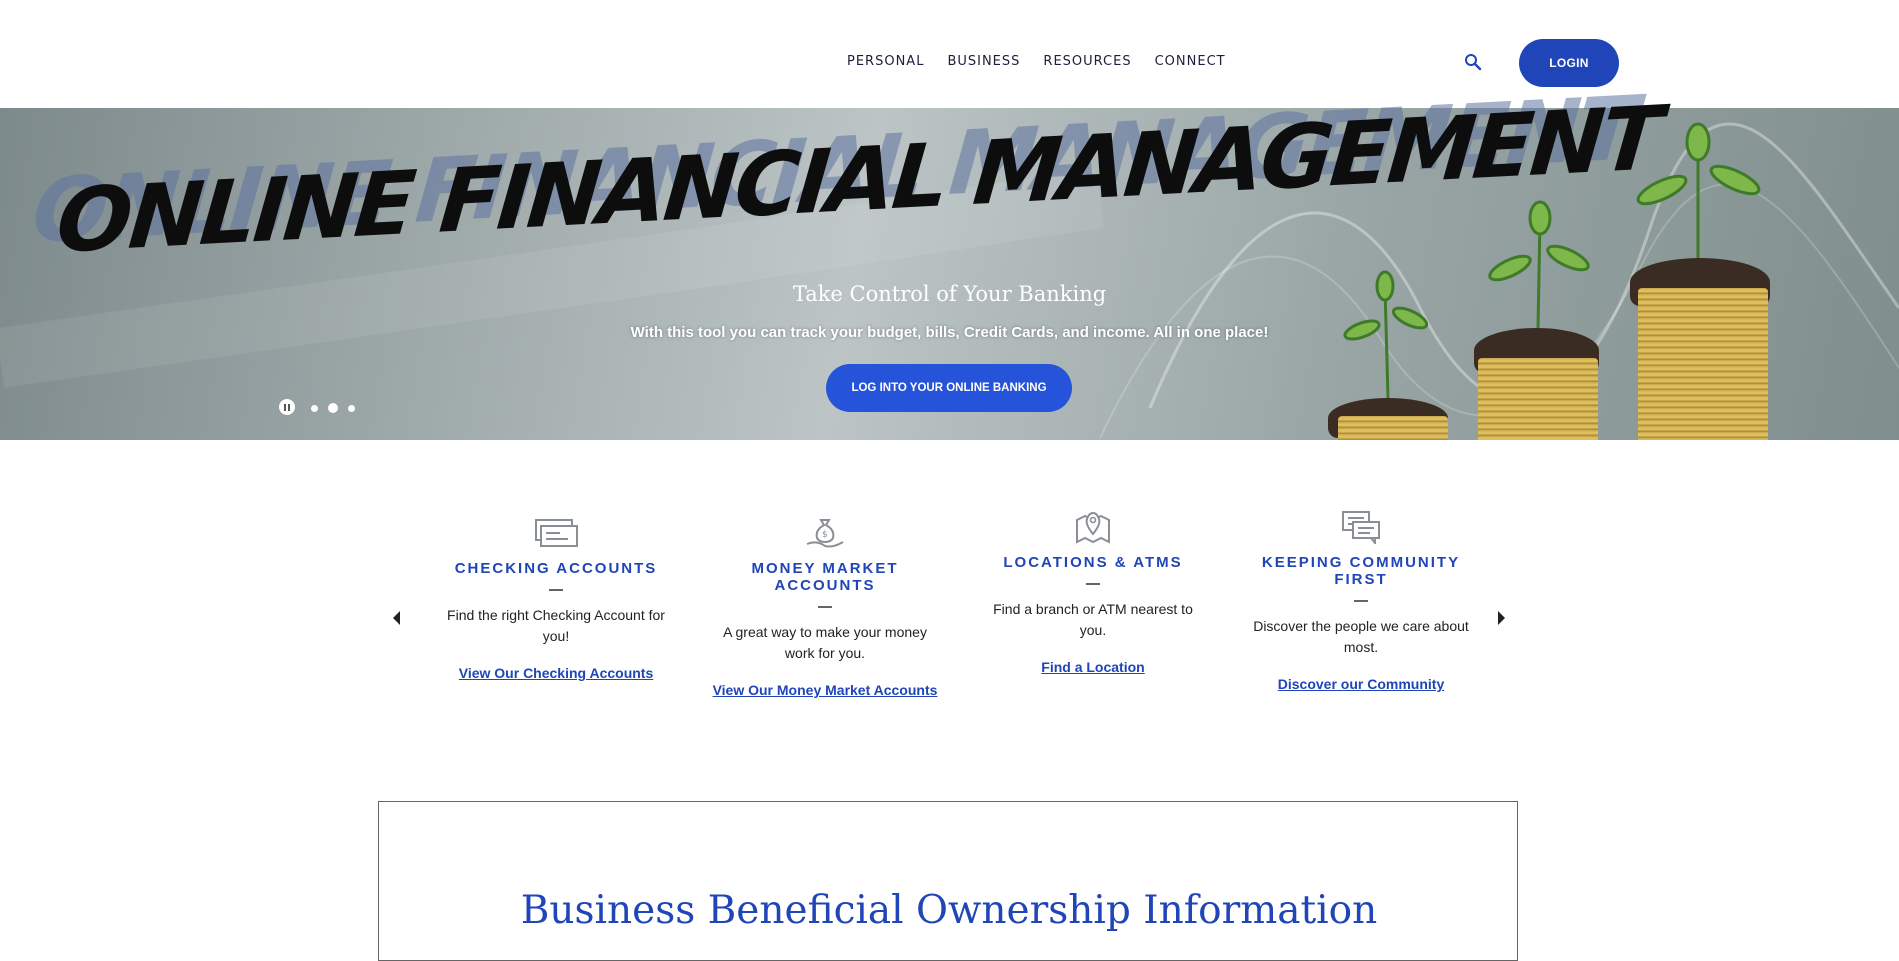 The height and width of the screenshot is (961, 1899). What do you see at coordinates (825, 690) in the screenshot?
I see `view-money-market-link: View Our Money Market Accounts` at bounding box center [825, 690].